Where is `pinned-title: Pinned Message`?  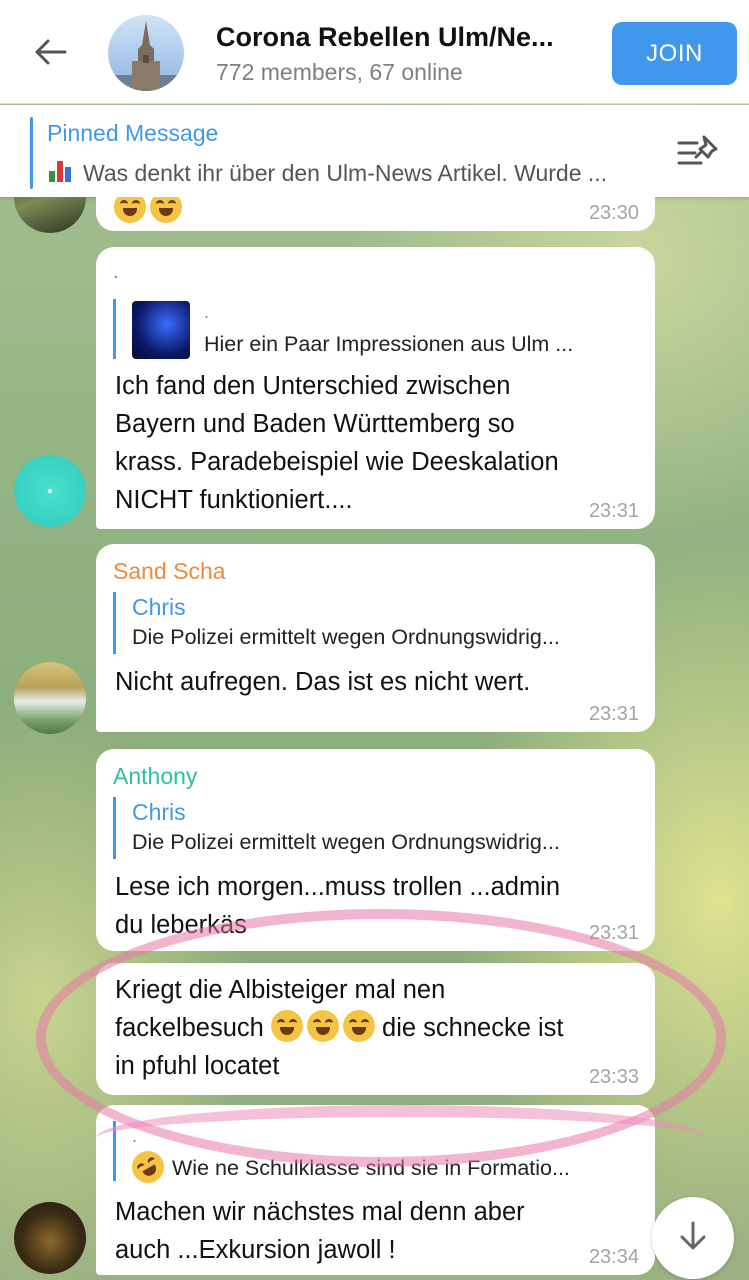 pinned-title: Pinned Message is located at coordinates (133, 133).